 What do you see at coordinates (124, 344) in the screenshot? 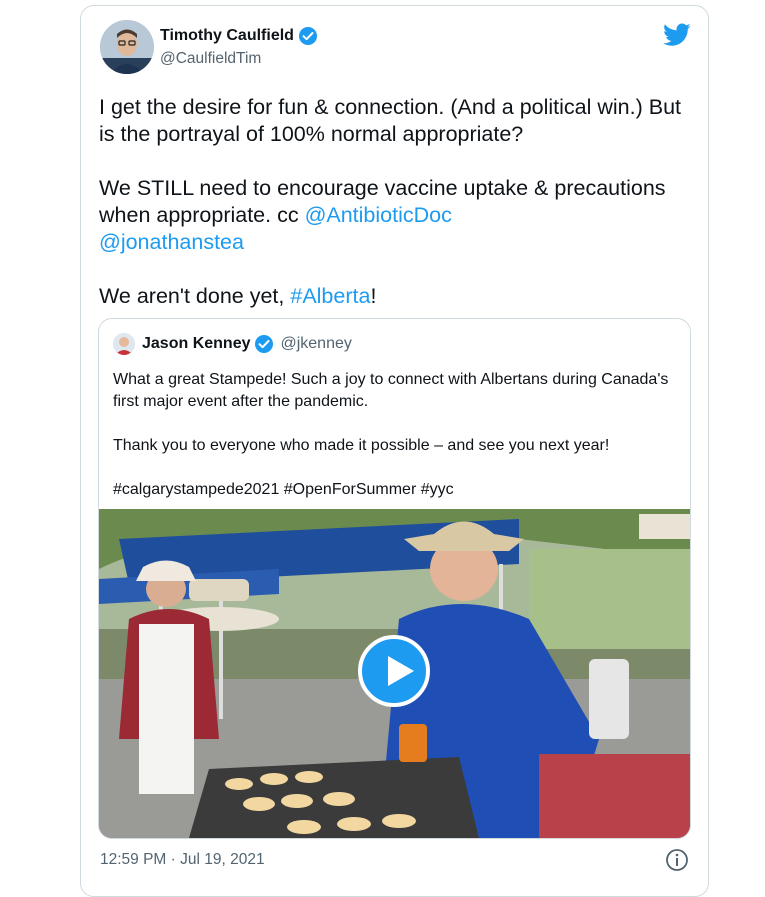
I see `quoted-author-avatar` at bounding box center [124, 344].